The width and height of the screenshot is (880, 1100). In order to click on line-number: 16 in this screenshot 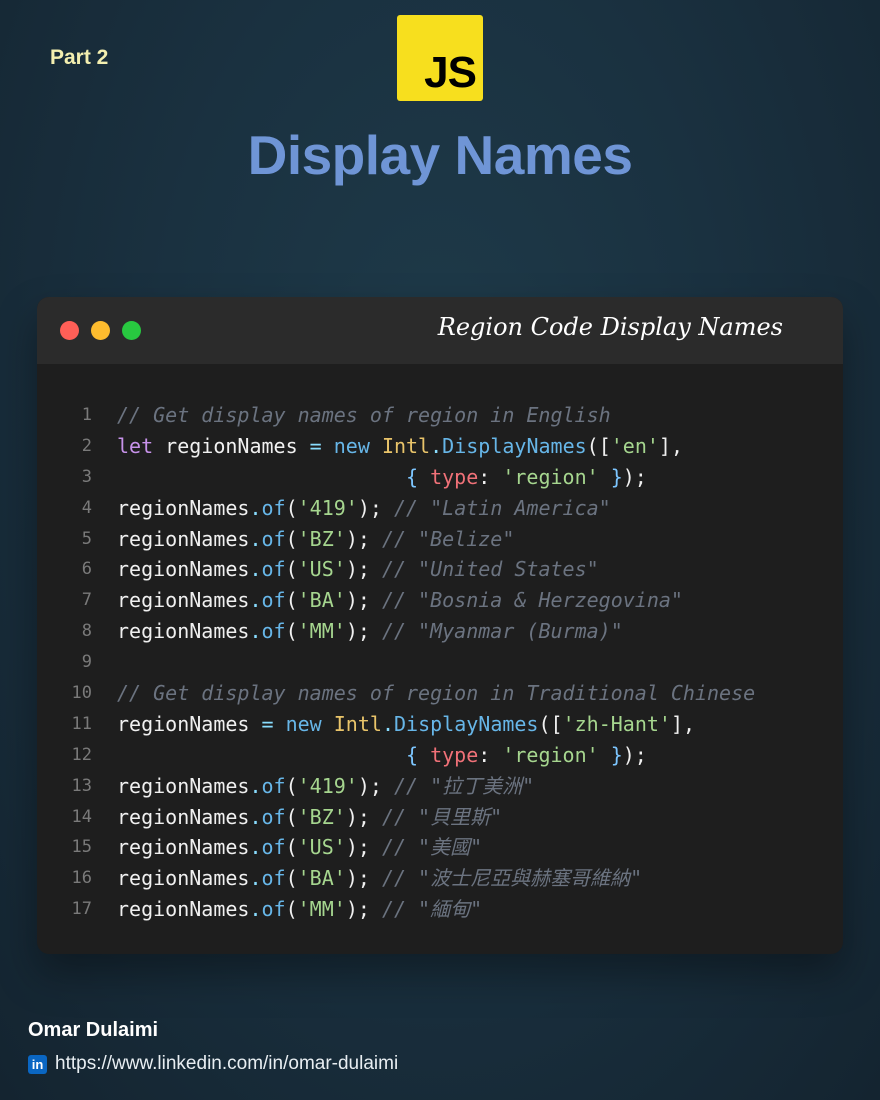, I will do `click(81, 878)`.